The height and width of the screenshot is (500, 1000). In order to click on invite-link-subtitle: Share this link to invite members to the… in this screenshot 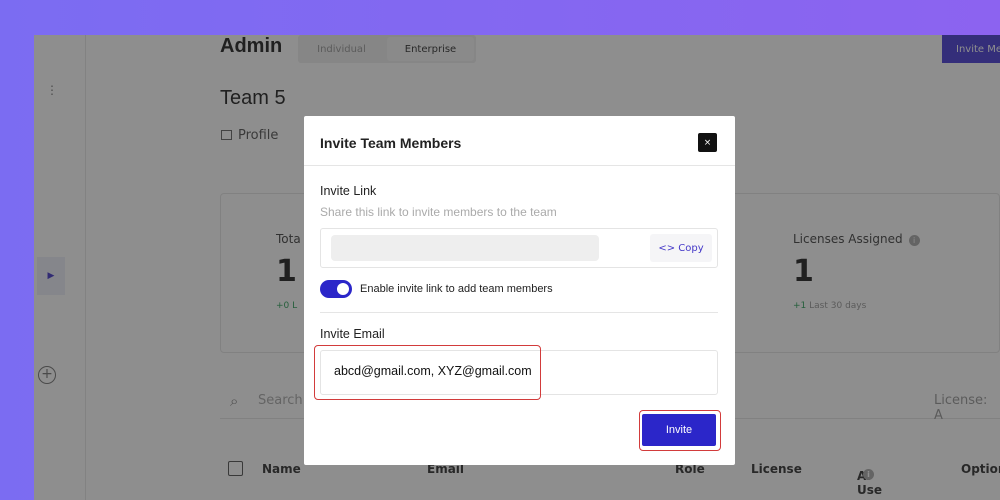, I will do `click(438, 212)`.